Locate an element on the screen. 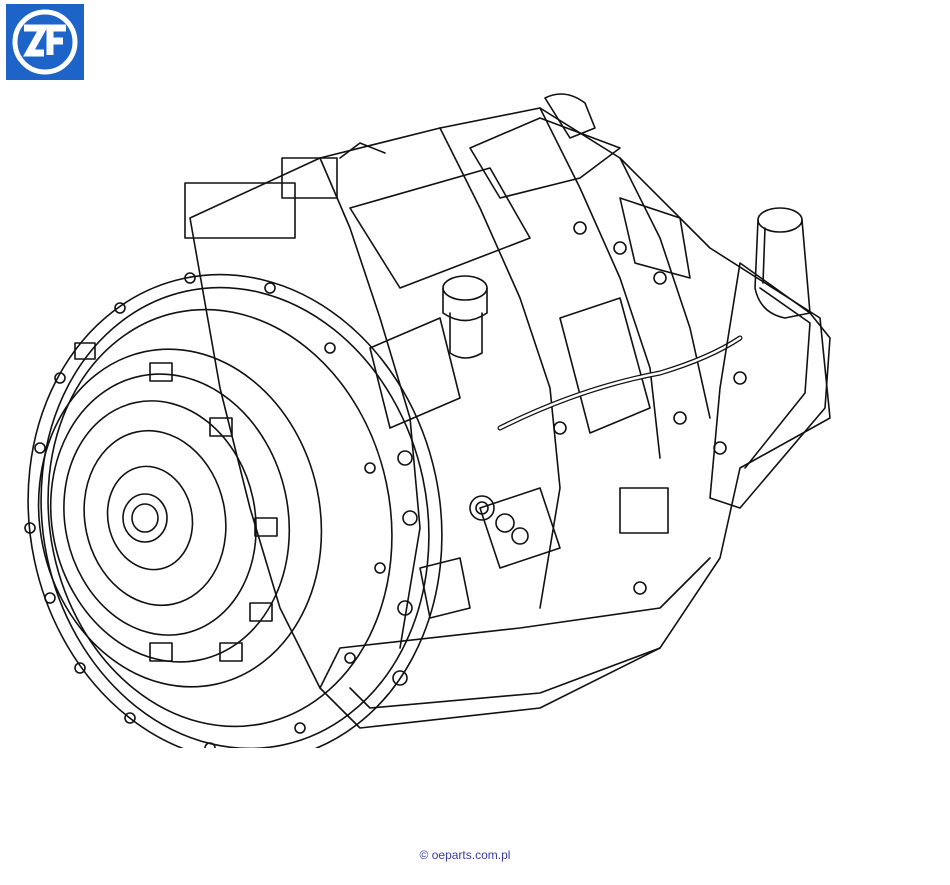 This screenshot has height=885, width=950. zf-logo is located at coordinates (45, 42).